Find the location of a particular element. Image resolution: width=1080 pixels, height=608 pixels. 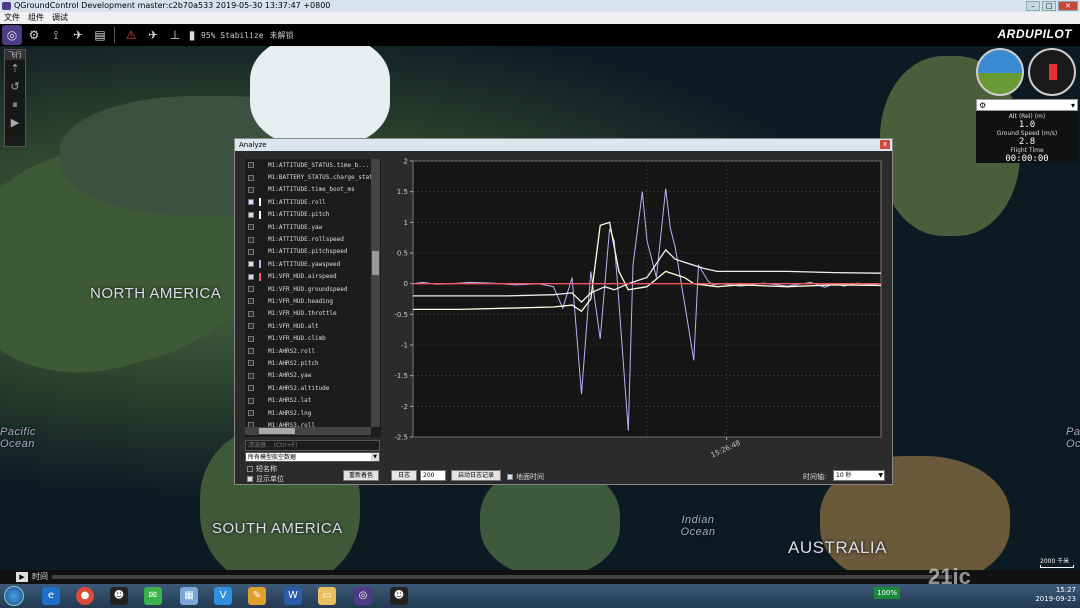

action-icon: ▶ is located at coordinates (15, 123).